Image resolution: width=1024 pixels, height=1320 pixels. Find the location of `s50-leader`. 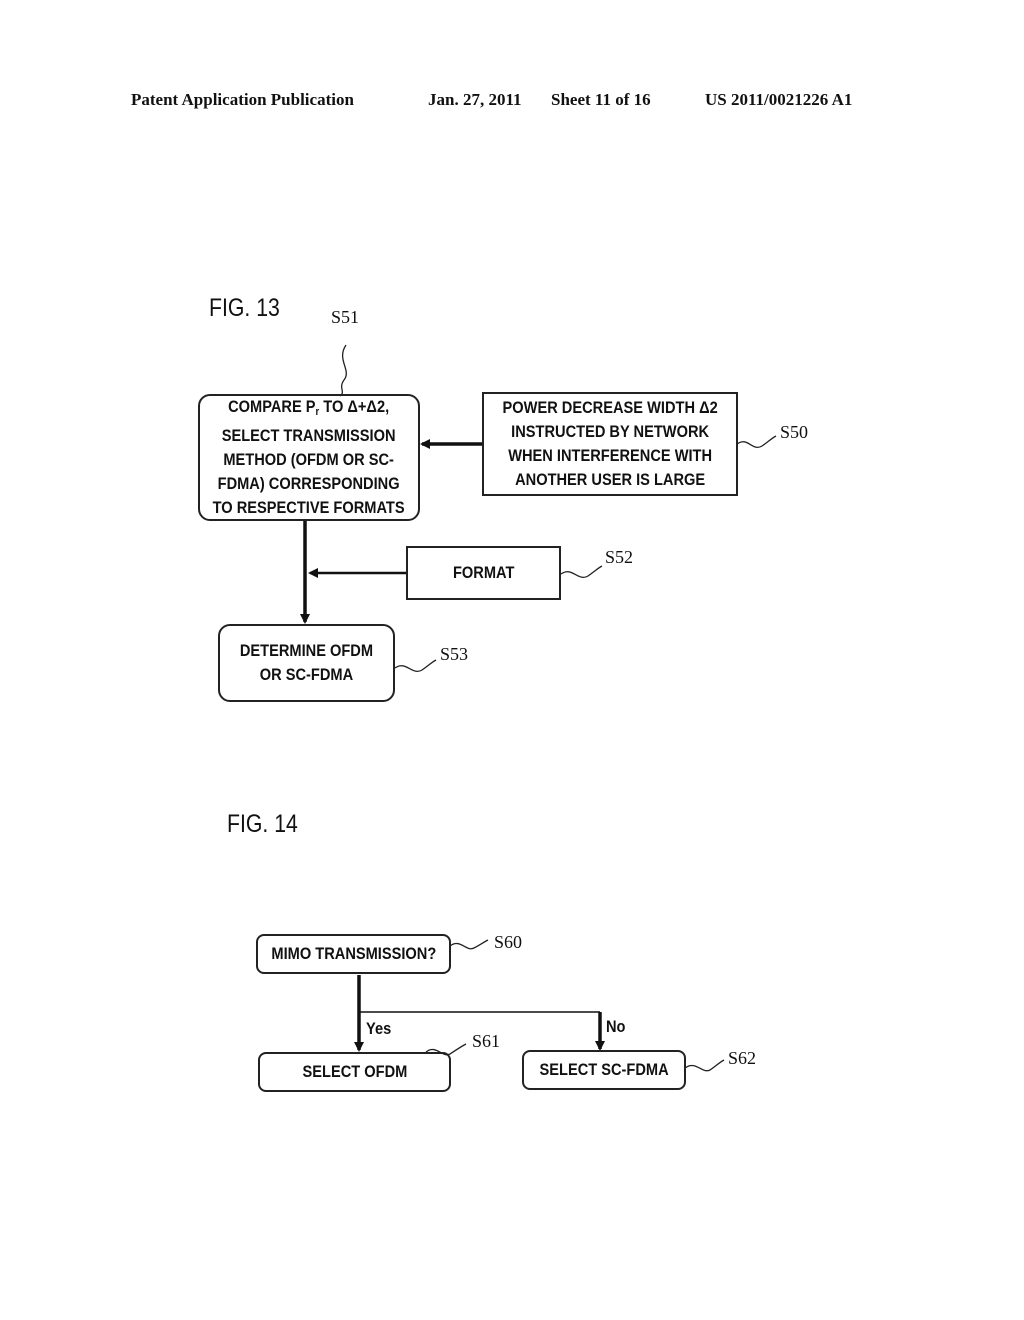

s50-leader is located at coordinates (756, 441).